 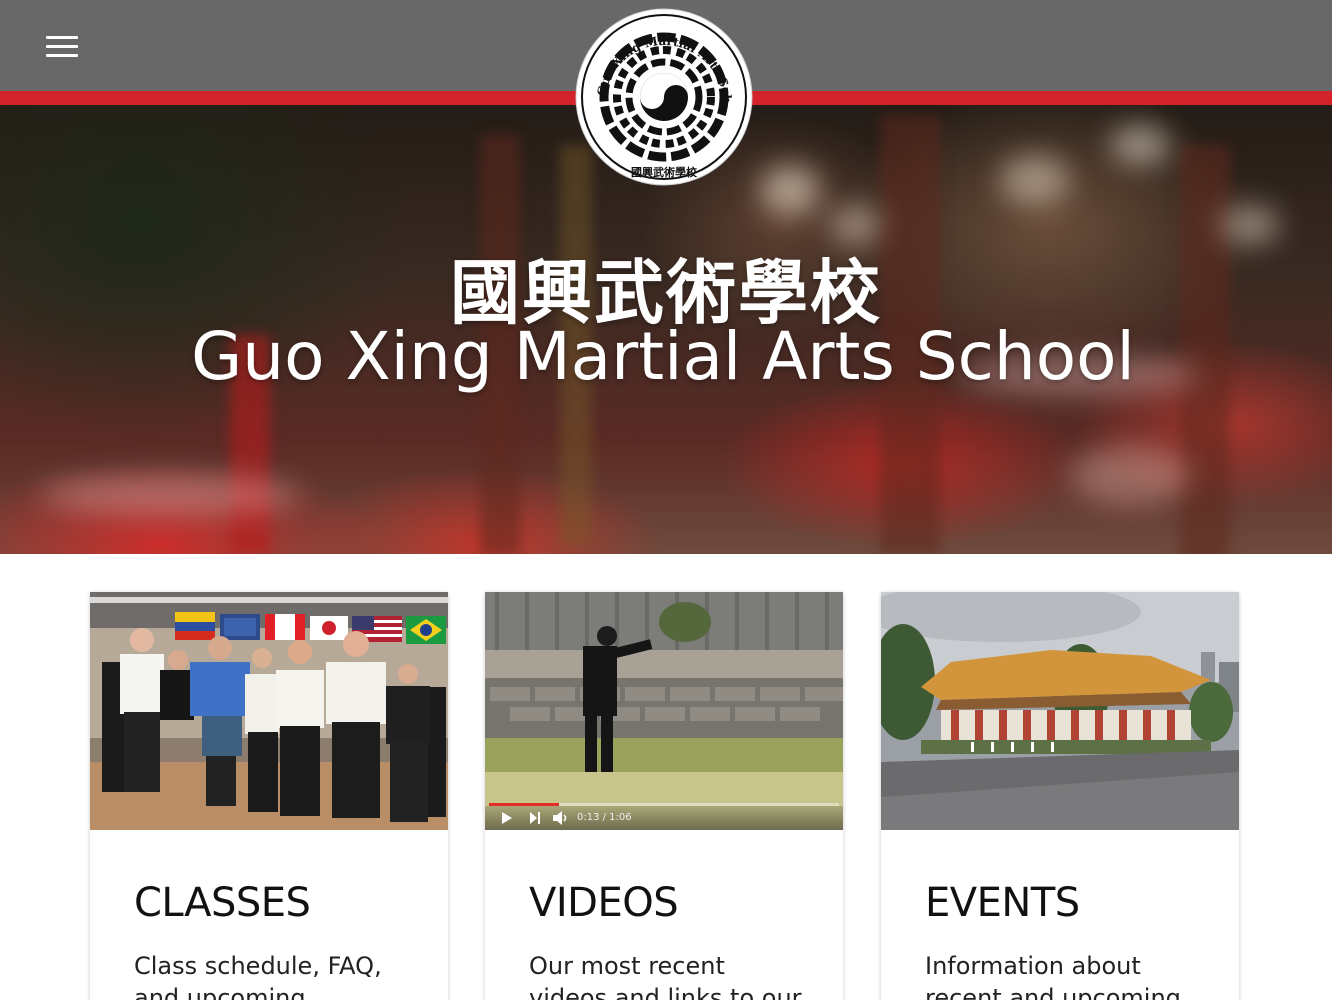 What do you see at coordinates (663, 356) in the screenshot?
I see `hero-title-english: Guo Xing Martial Arts School` at bounding box center [663, 356].